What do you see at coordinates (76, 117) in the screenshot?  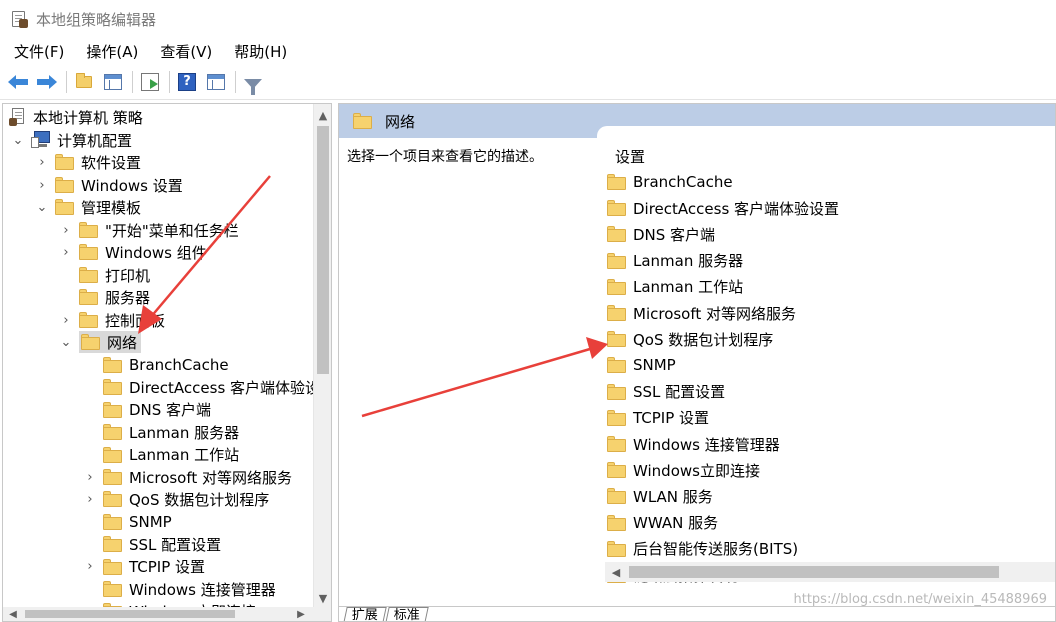 I see `tree-item-root: 本地计算机 策略` at bounding box center [76, 117].